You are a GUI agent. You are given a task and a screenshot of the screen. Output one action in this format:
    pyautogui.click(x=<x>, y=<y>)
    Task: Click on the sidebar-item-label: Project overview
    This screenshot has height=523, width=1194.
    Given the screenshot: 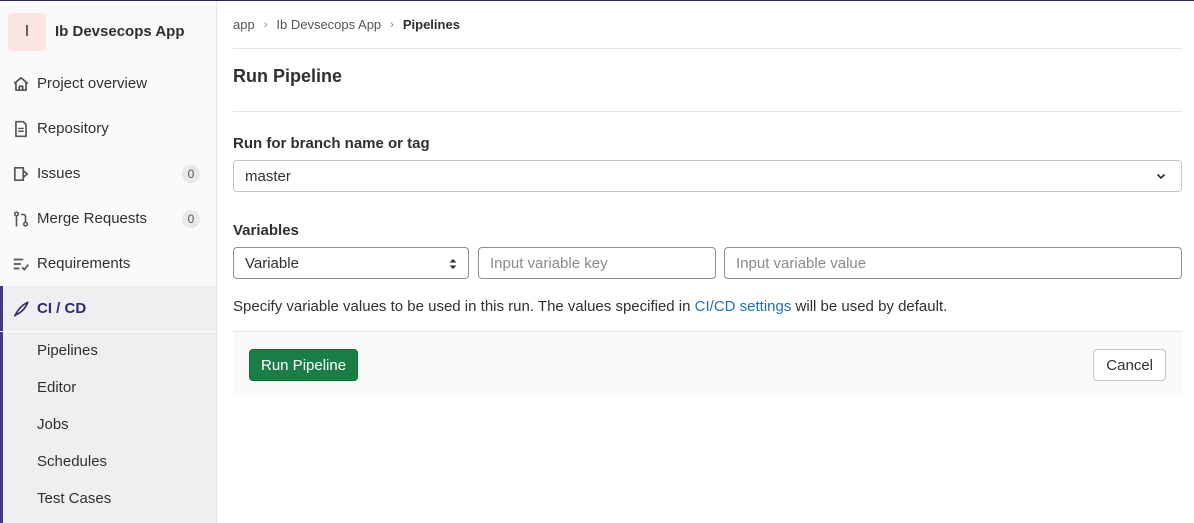 What is the action you would take?
    pyautogui.click(x=92, y=83)
    